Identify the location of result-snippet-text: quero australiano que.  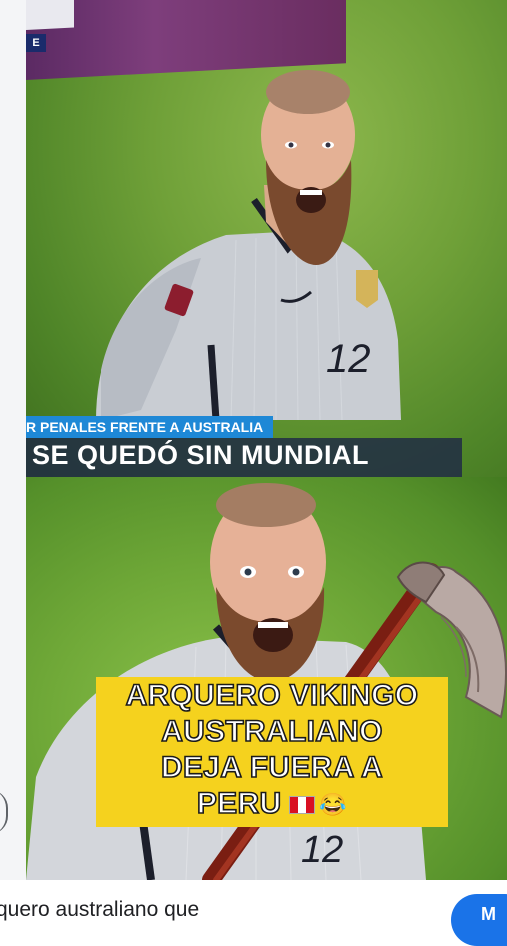
(99, 910).